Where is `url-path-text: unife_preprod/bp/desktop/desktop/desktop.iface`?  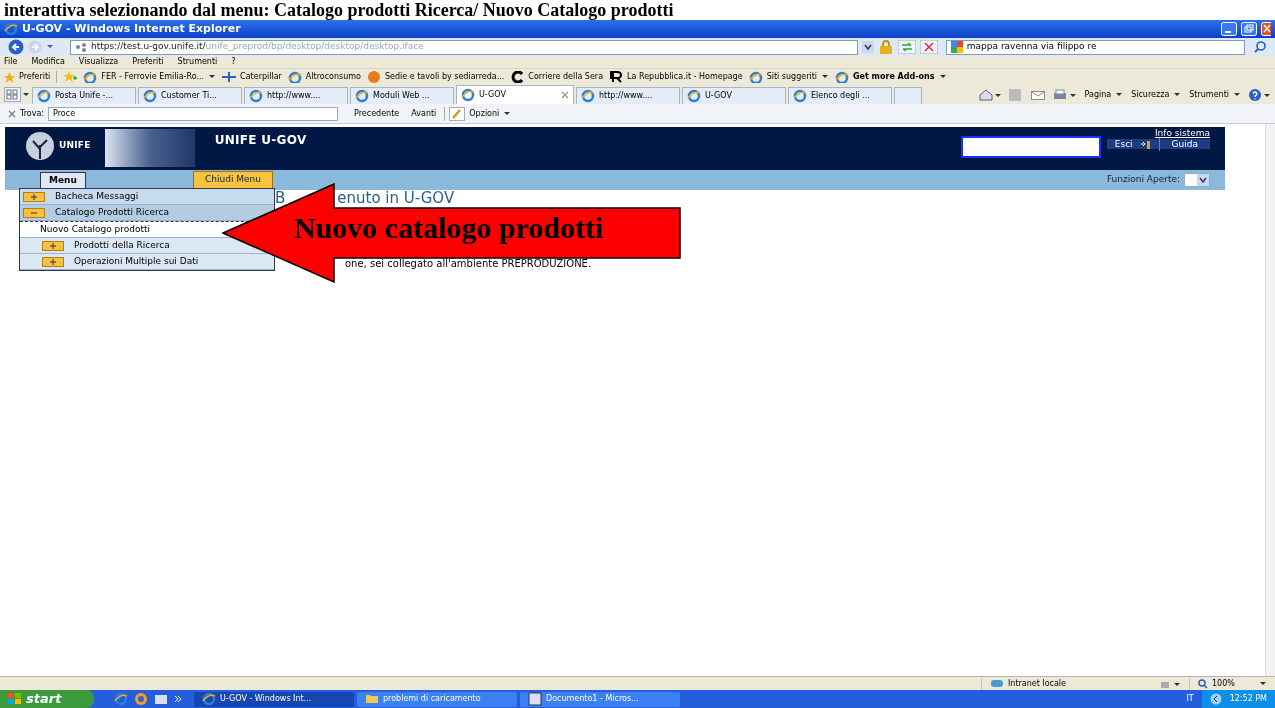
url-path-text: unife_preprod/bp/desktop/desktop/desktop.iface is located at coordinates (314, 46).